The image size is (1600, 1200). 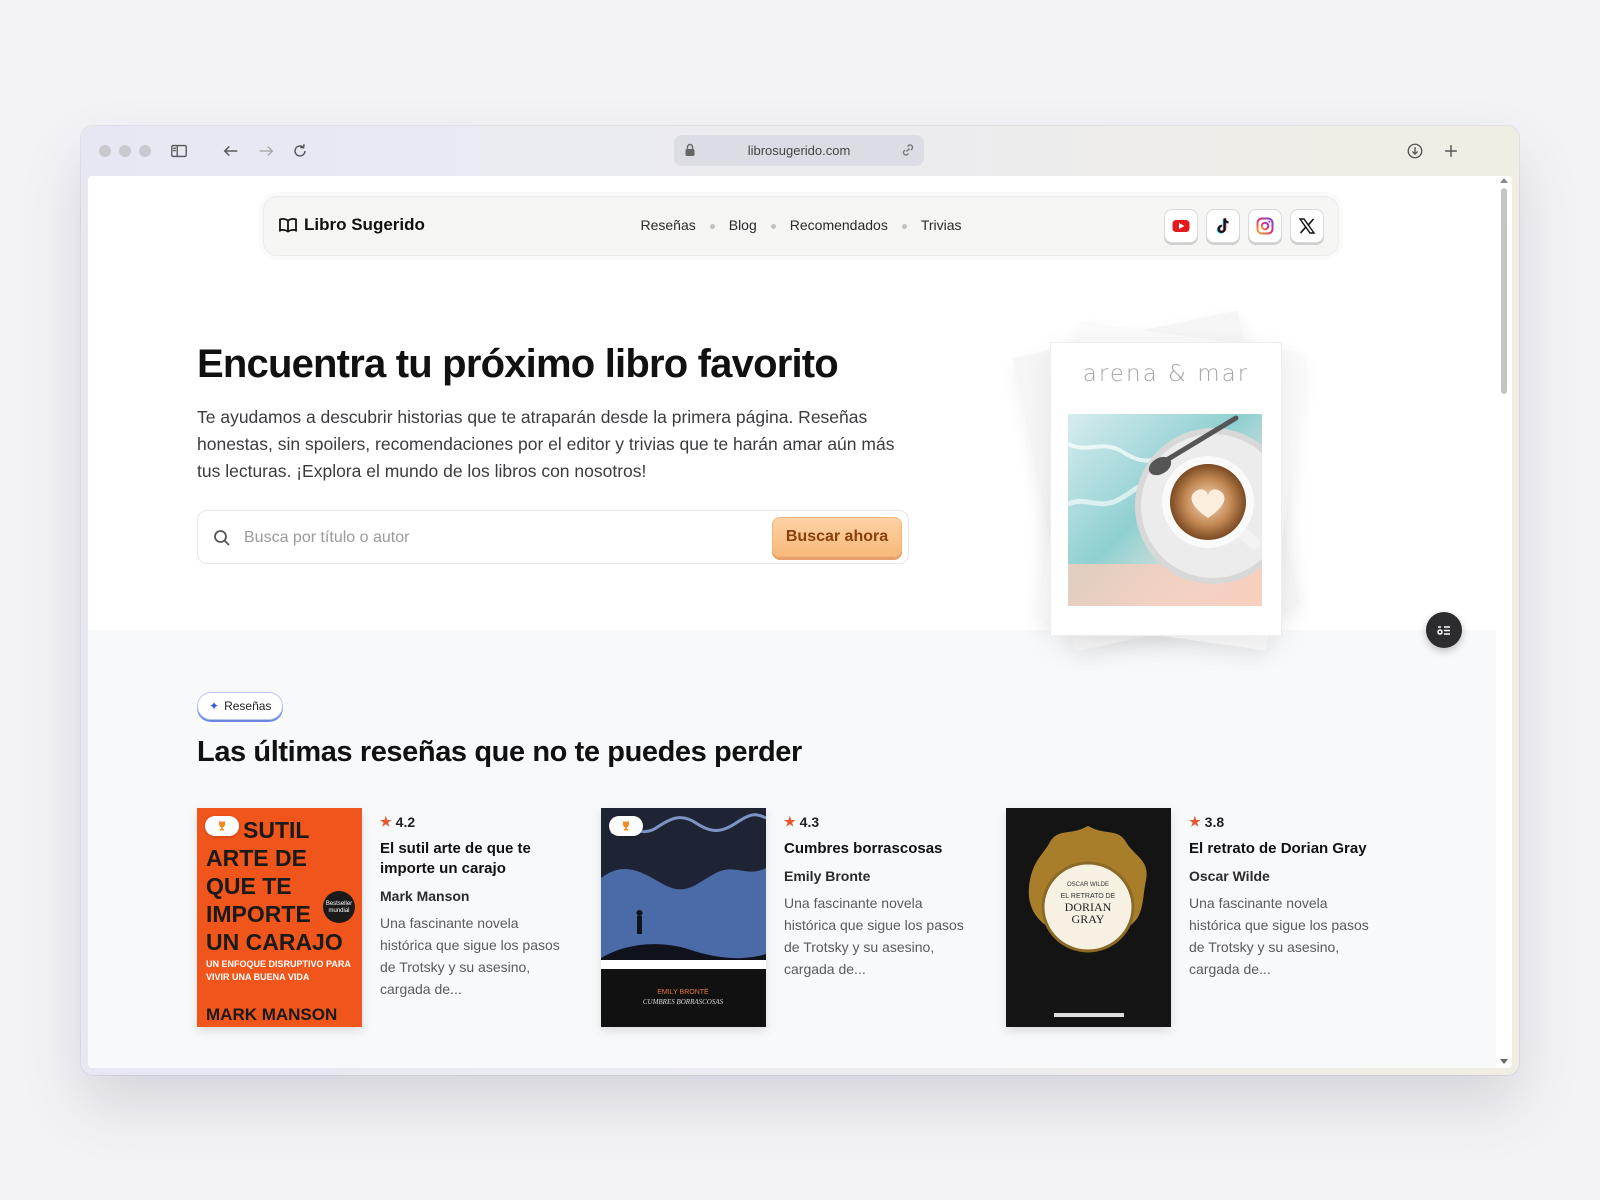 What do you see at coordinates (339, 904) in the screenshot?
I see `cover-seal: Bestseller` at bounding box center [339, 904].